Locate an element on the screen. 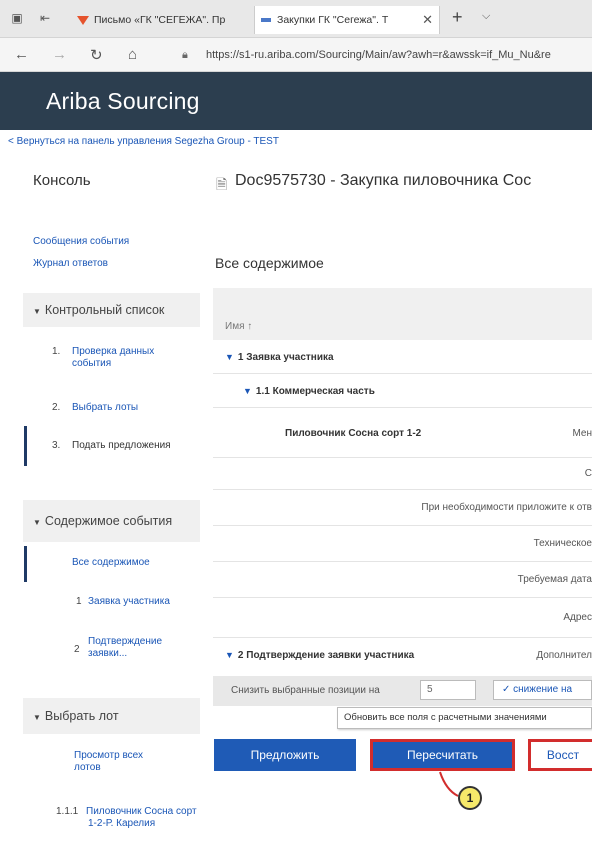  step-select-lots: 2. Выбрать лоты is located at coordinates (112, 410).